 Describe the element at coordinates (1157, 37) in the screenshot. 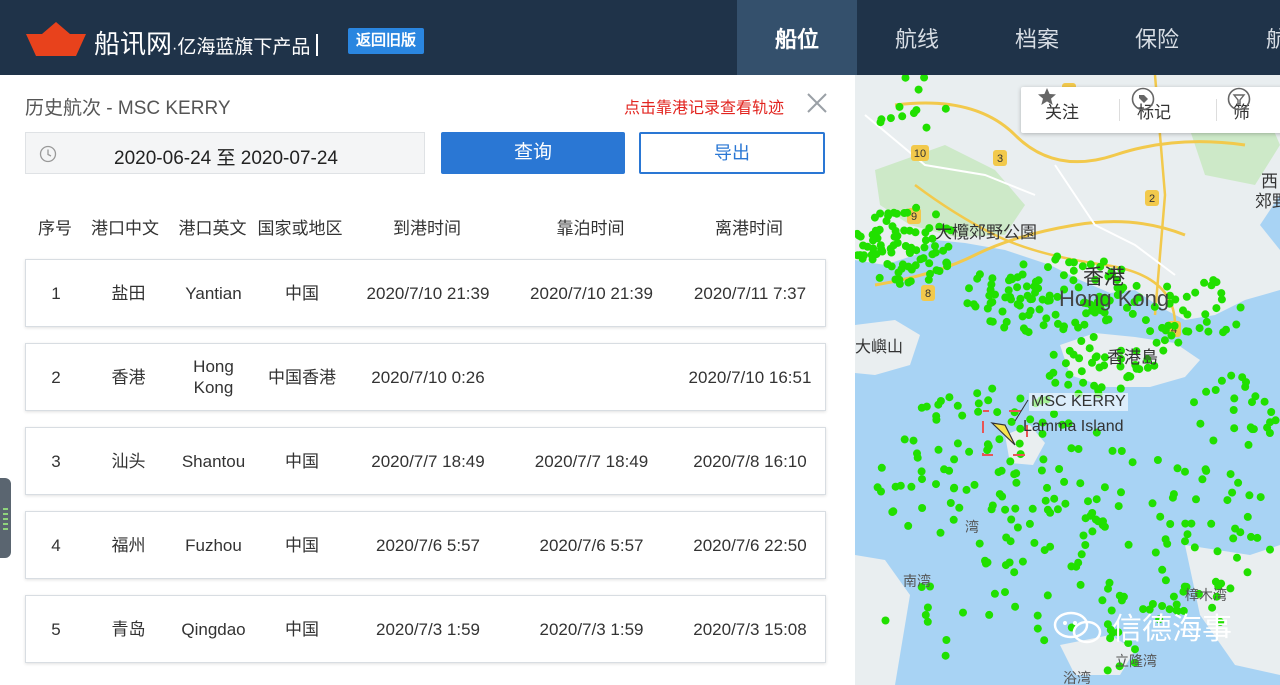

I see `nav-tab-insurance: 保险` at that location.